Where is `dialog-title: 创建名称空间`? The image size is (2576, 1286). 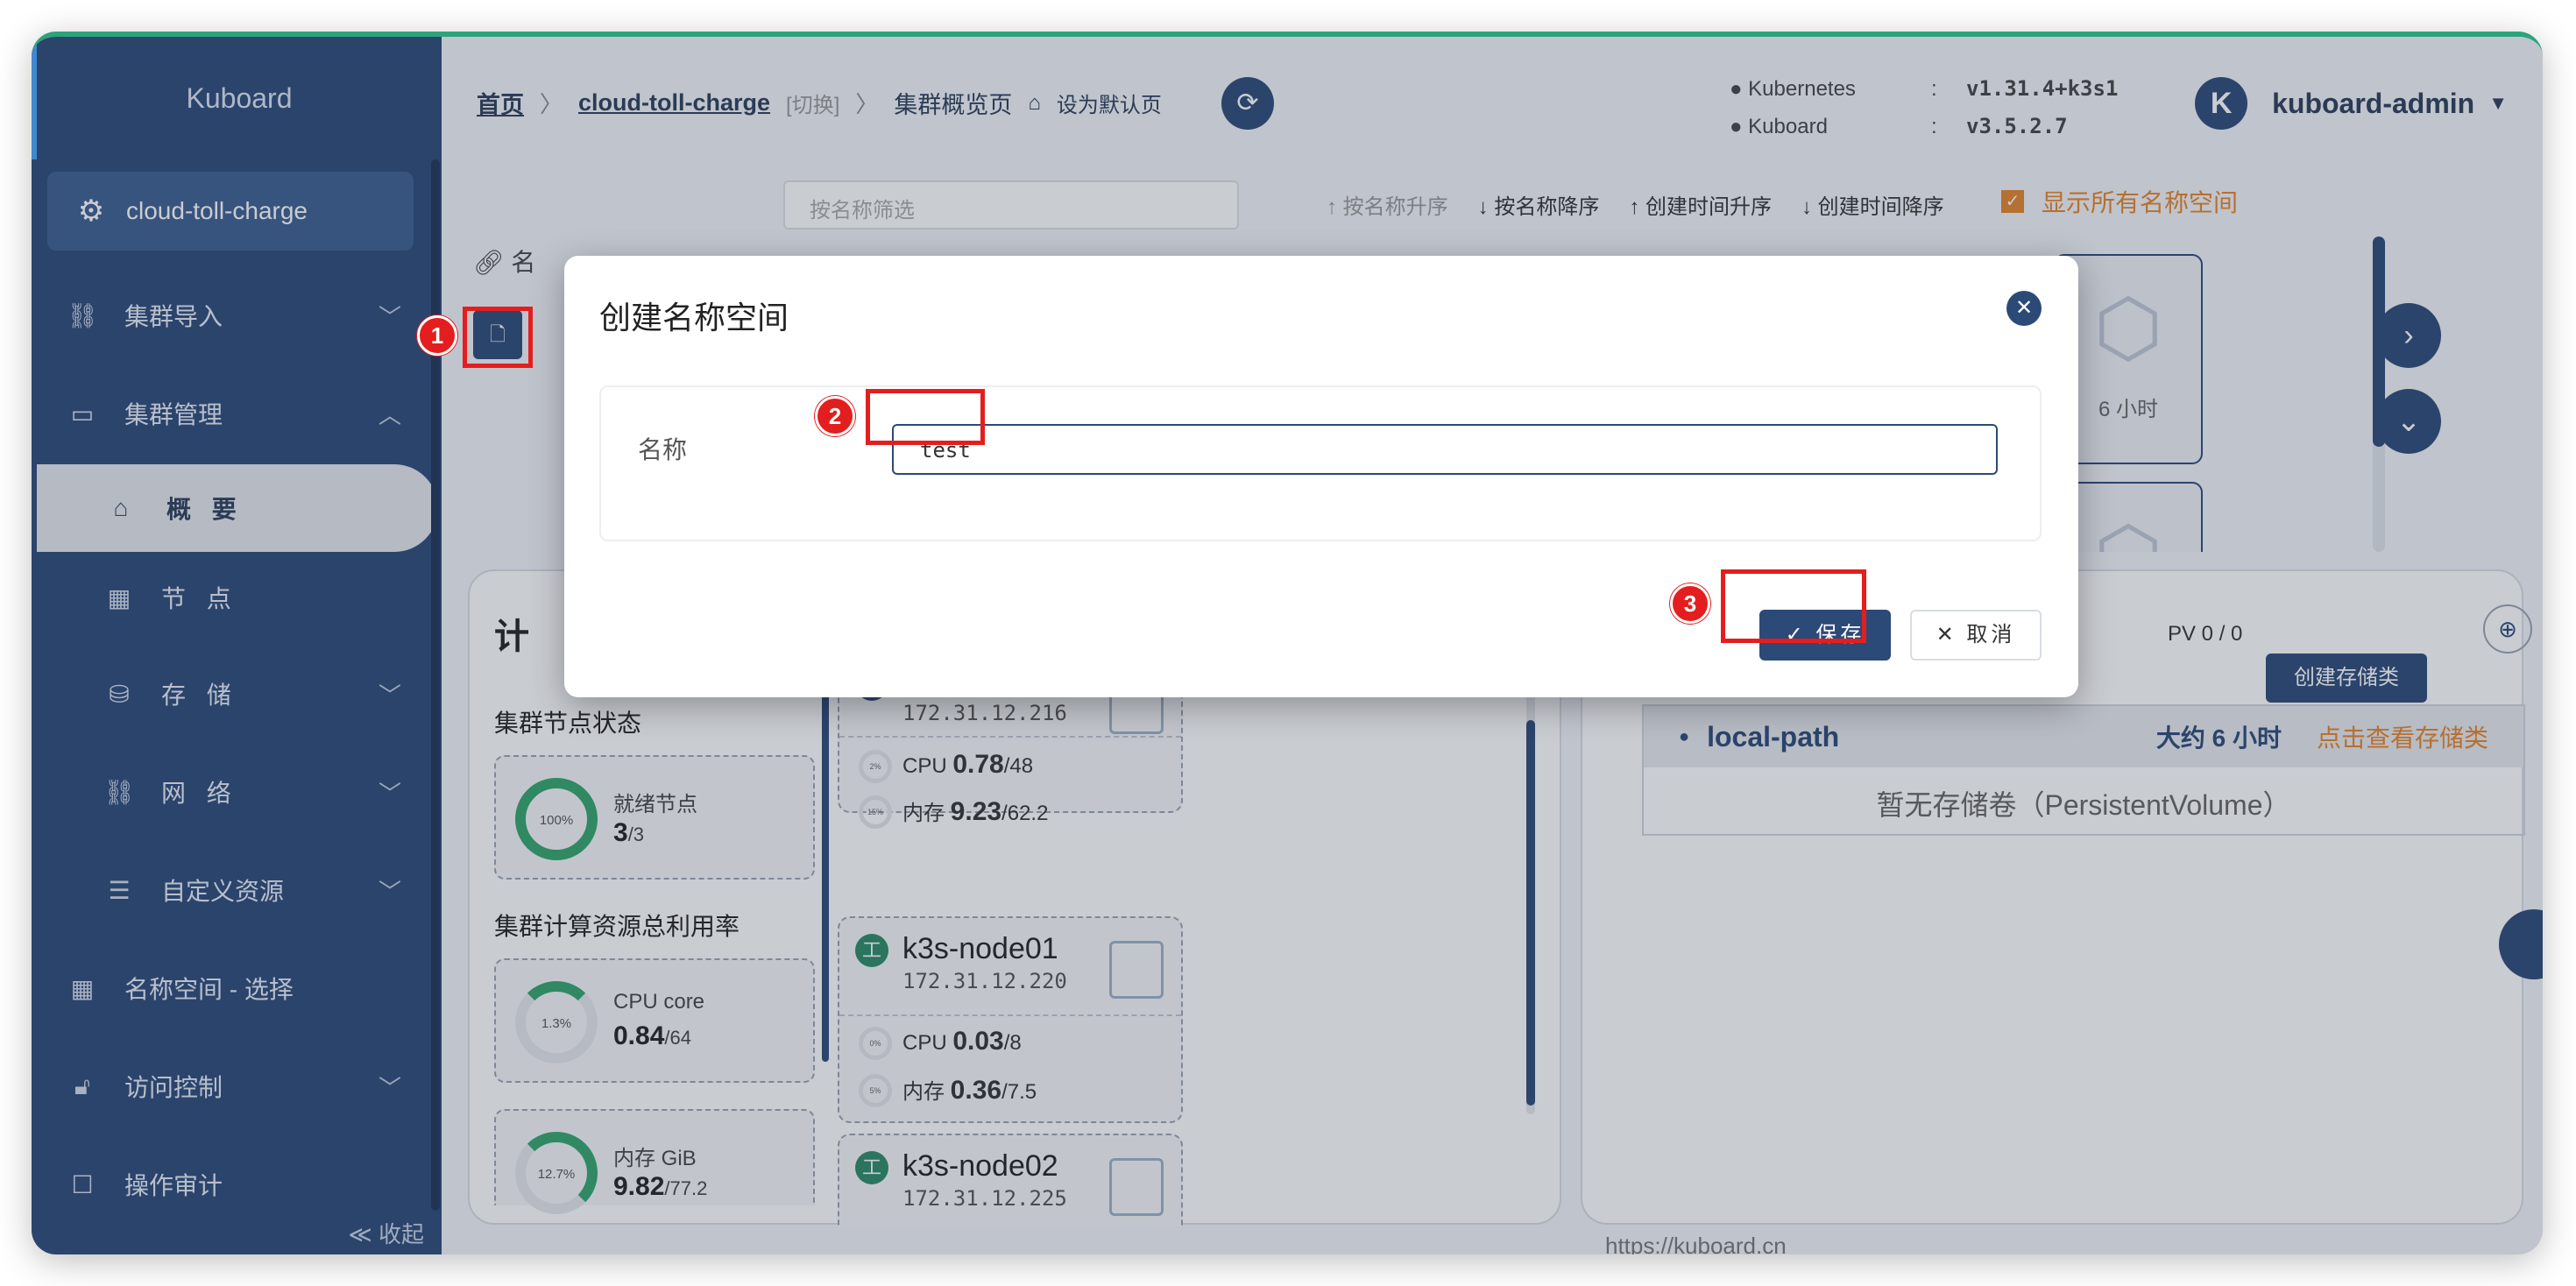
dialog-title: 创建名称空间 is located at coordinates (694, 318).